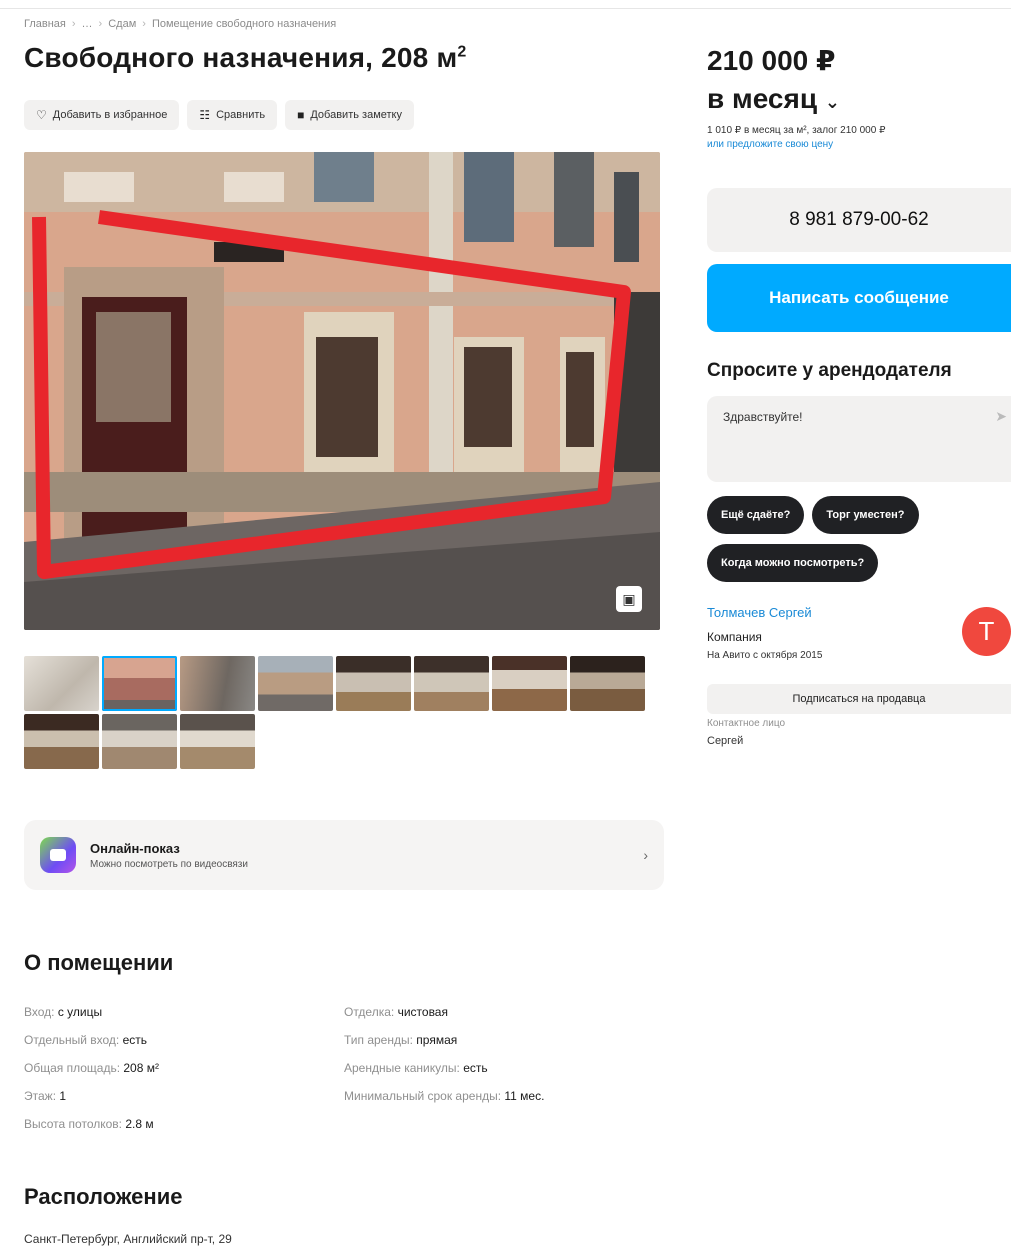  What do you see at coordinates (832, 102) in the screenshot?
I see `chevron-down-icon: ⌄` at bounding box center [832, 102].